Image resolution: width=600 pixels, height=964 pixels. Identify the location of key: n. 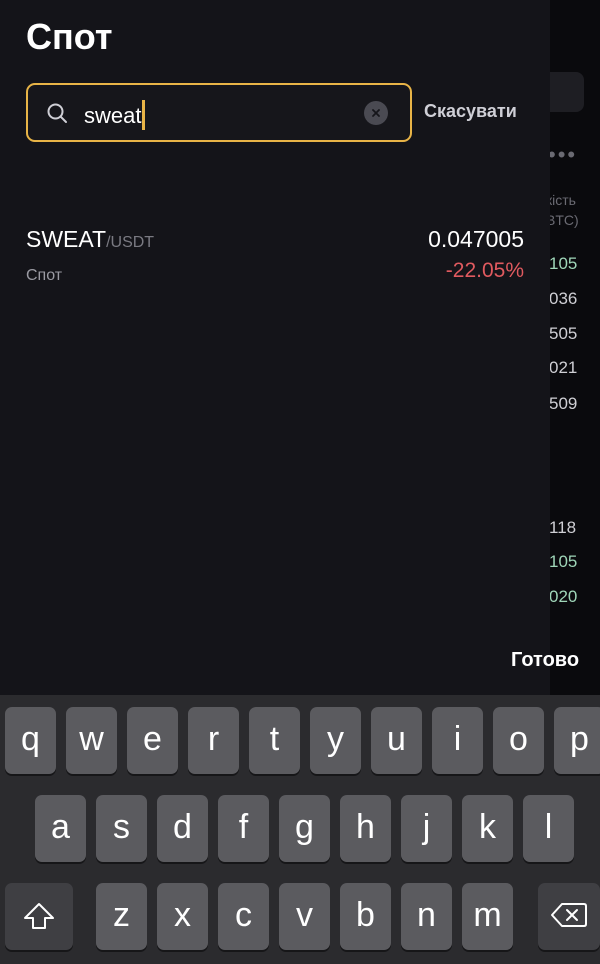
(426, 916).